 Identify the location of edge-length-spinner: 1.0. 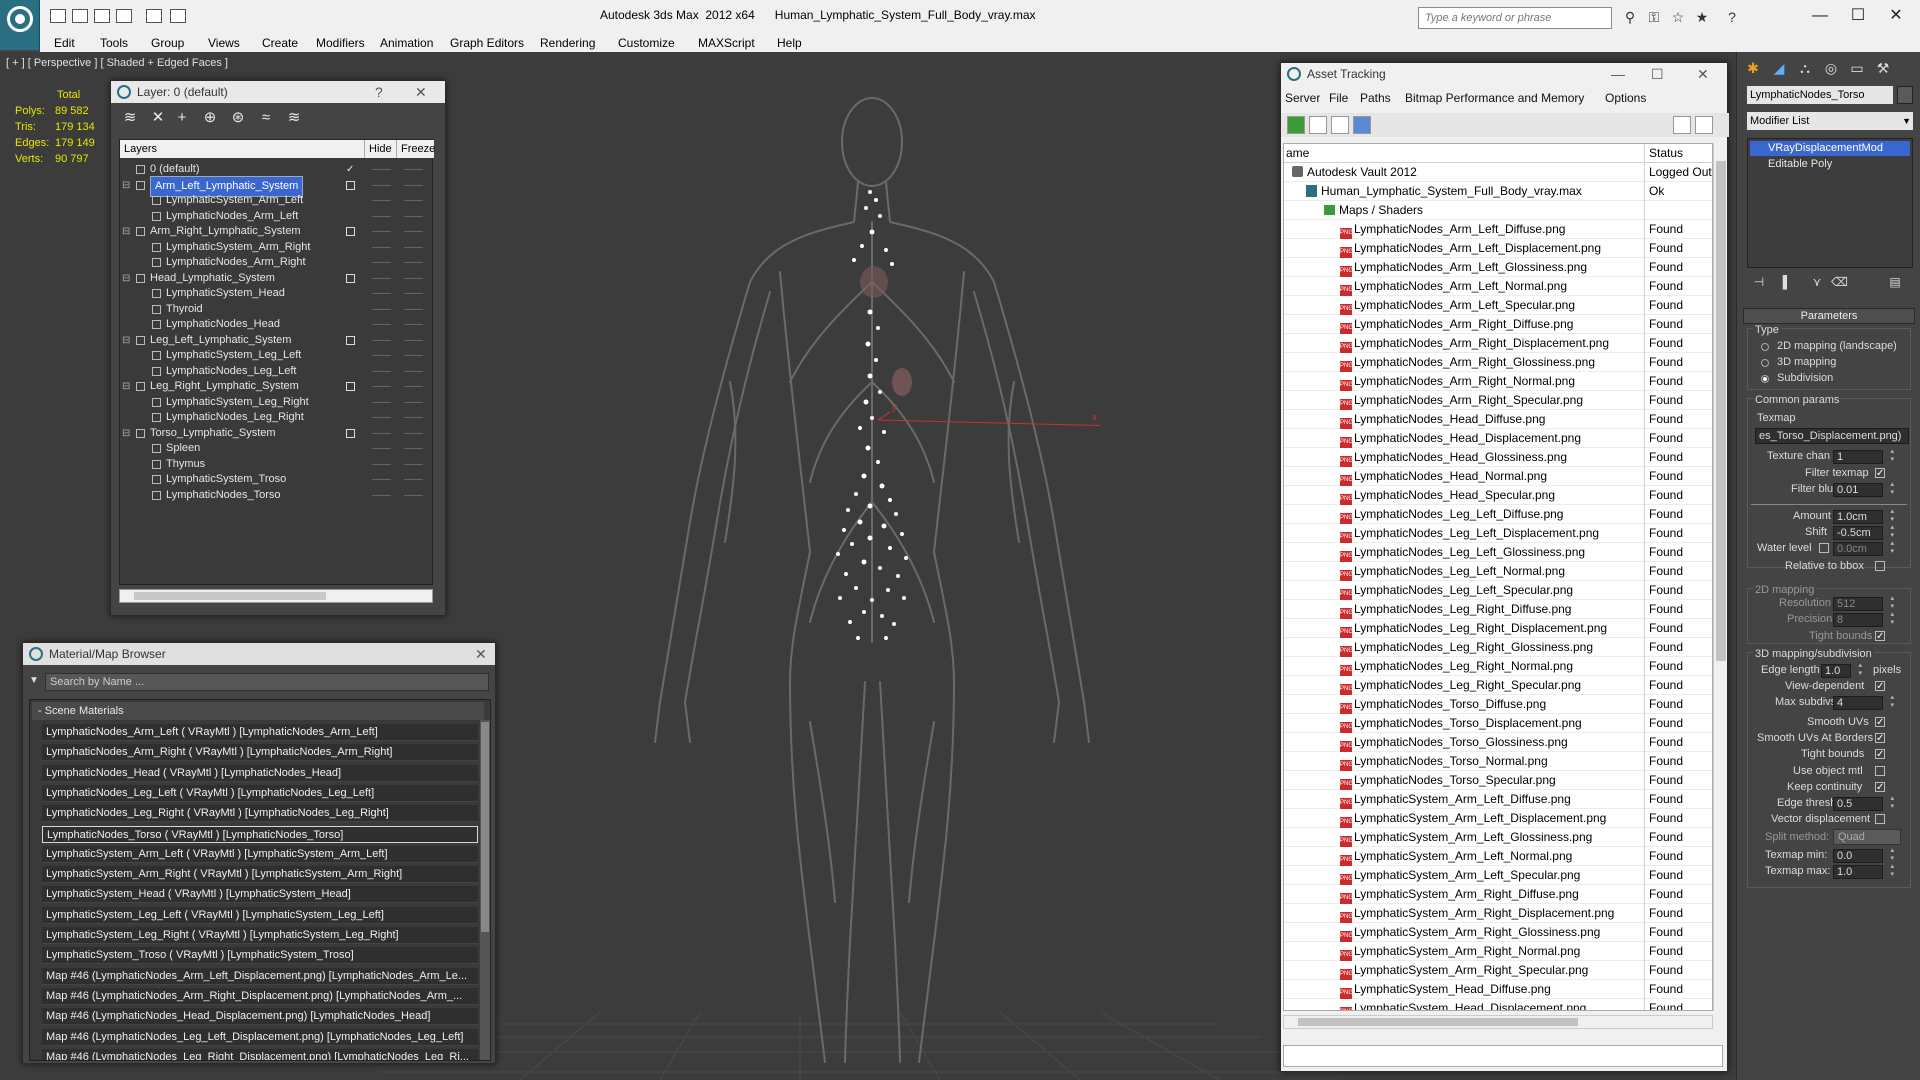
(1841, 670).